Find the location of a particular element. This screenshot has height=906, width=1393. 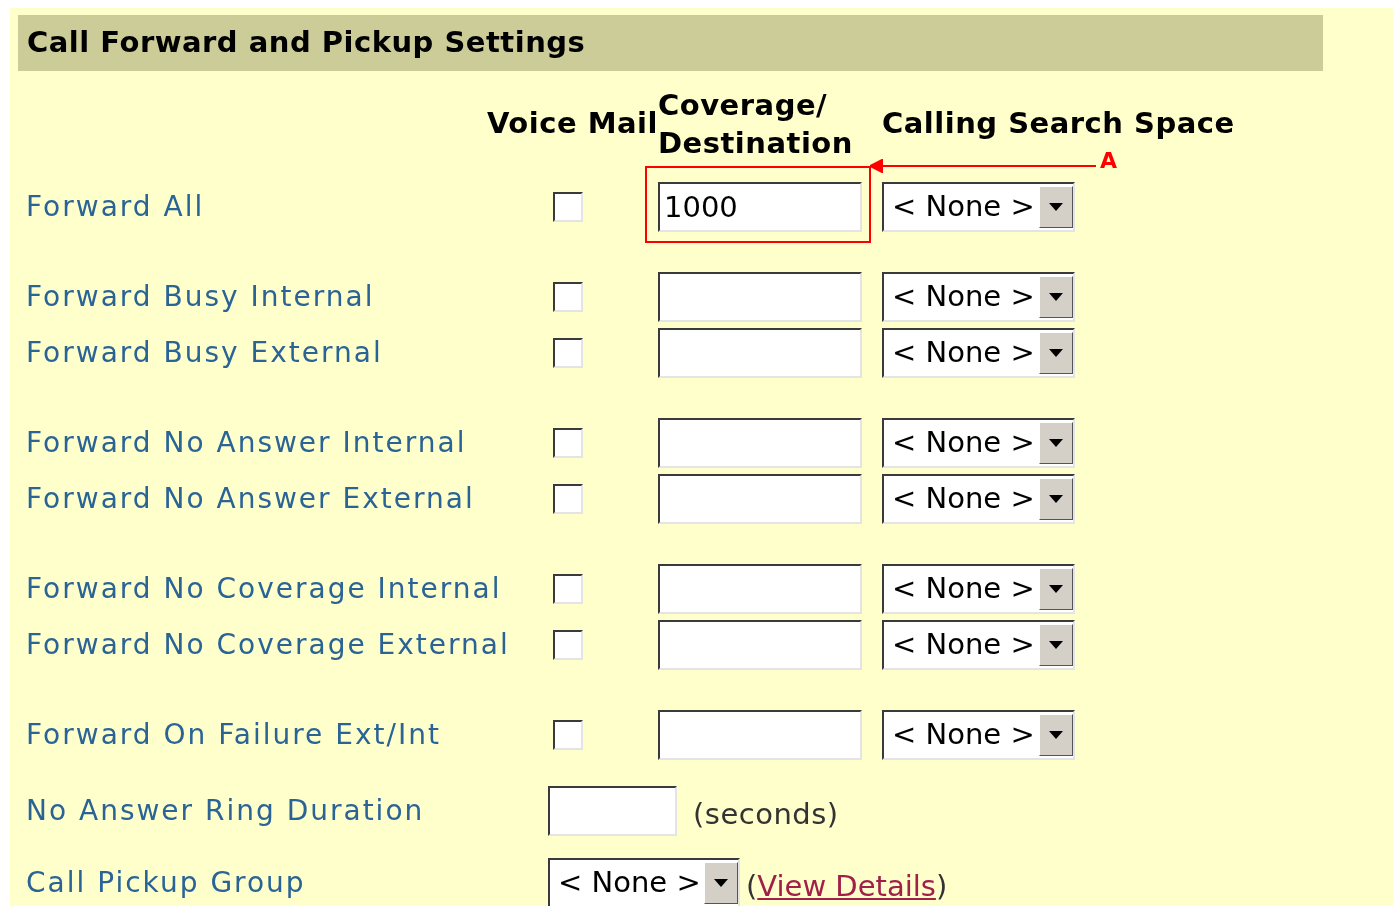

column-header: Coverage/ Destination is located at coordinates (756, 124).